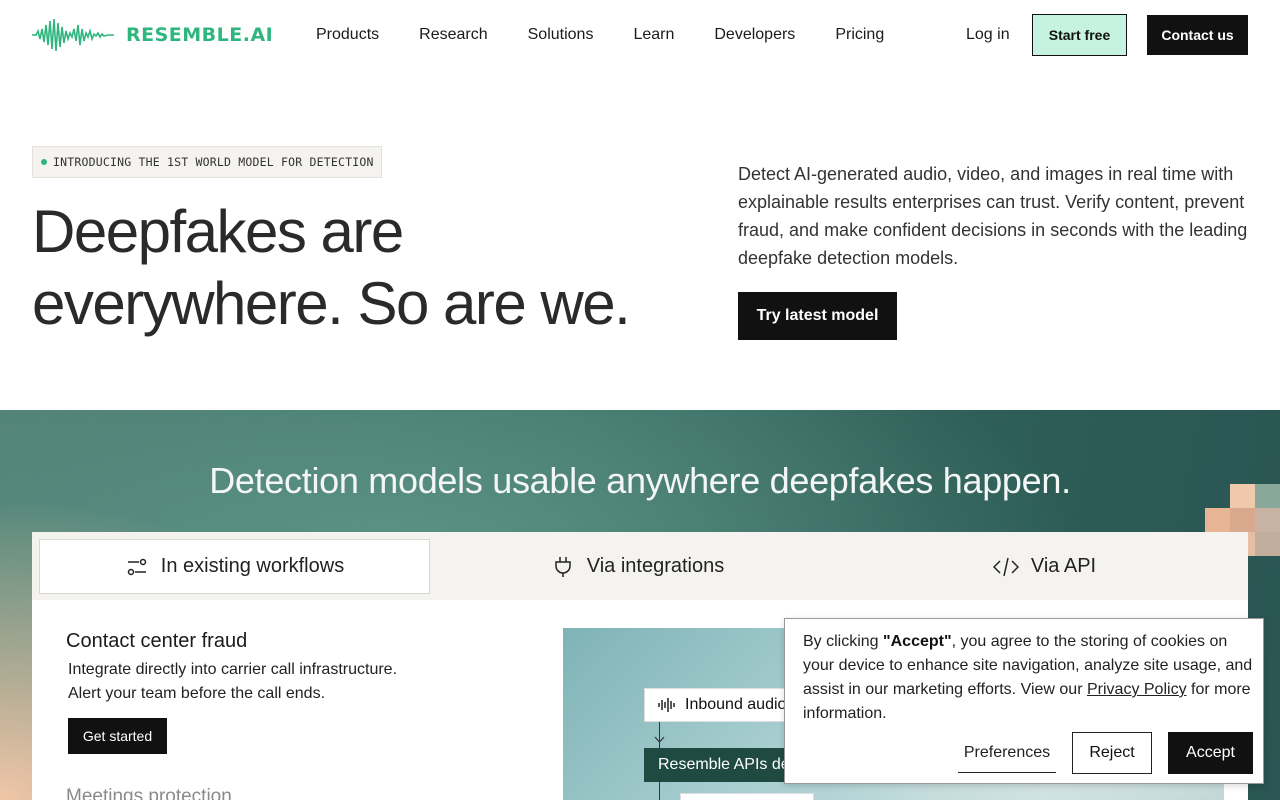 This screenshot has height=800, width=1280. What do you see at coordinates (1197, 35) in the screenshot?
I see `contact-us-button: Contact us` at bounding box center [1197, 35].